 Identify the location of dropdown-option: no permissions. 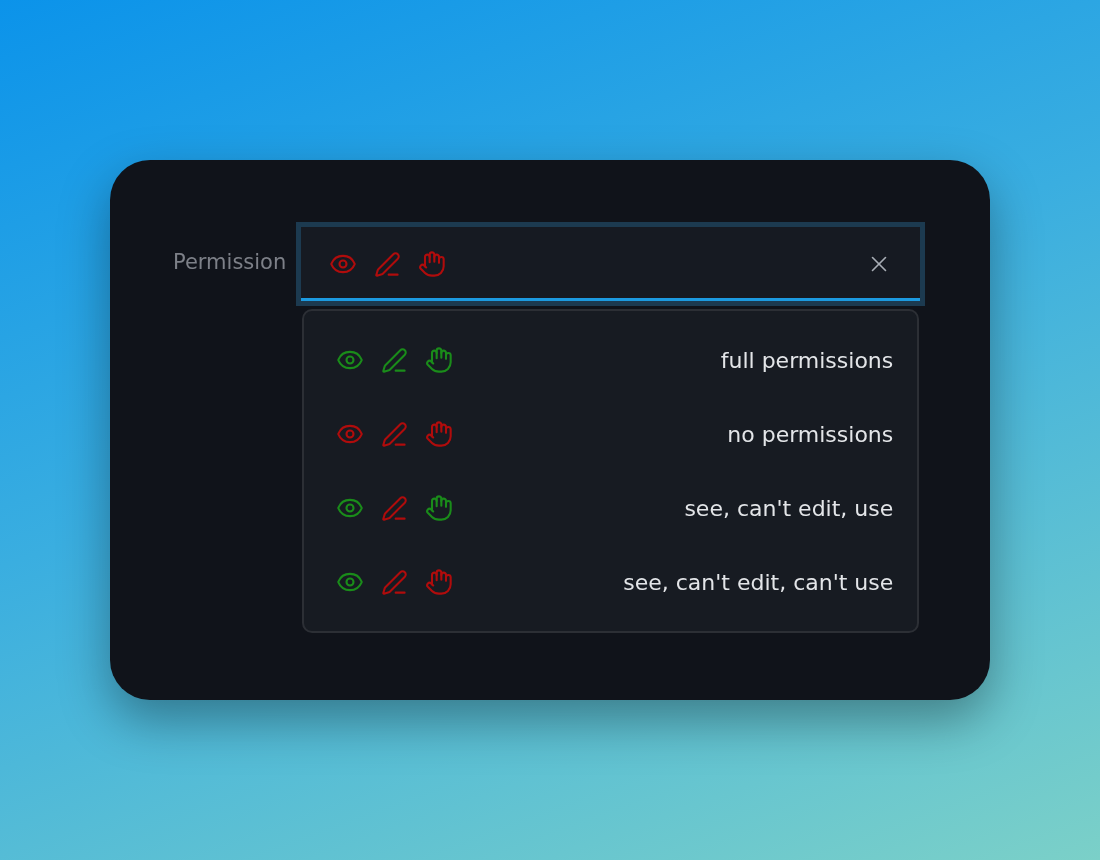
(611, 434).